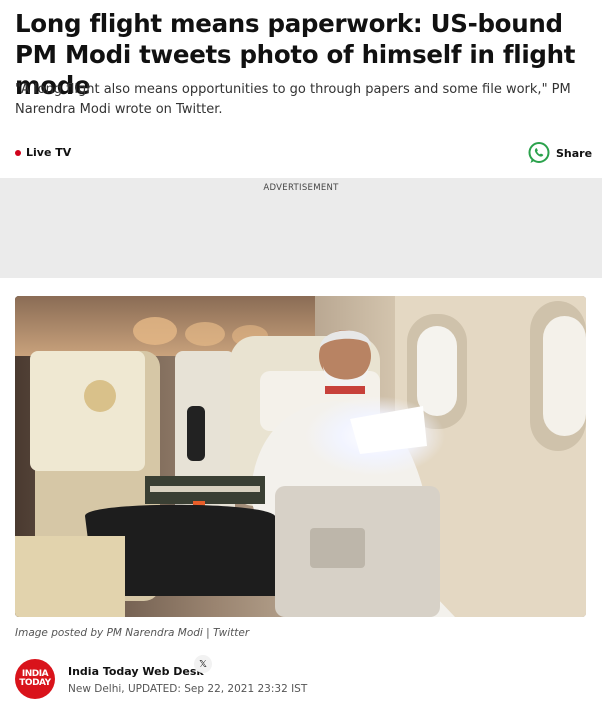  I want to click on x-icon: 𝕏, so click(203, 664).